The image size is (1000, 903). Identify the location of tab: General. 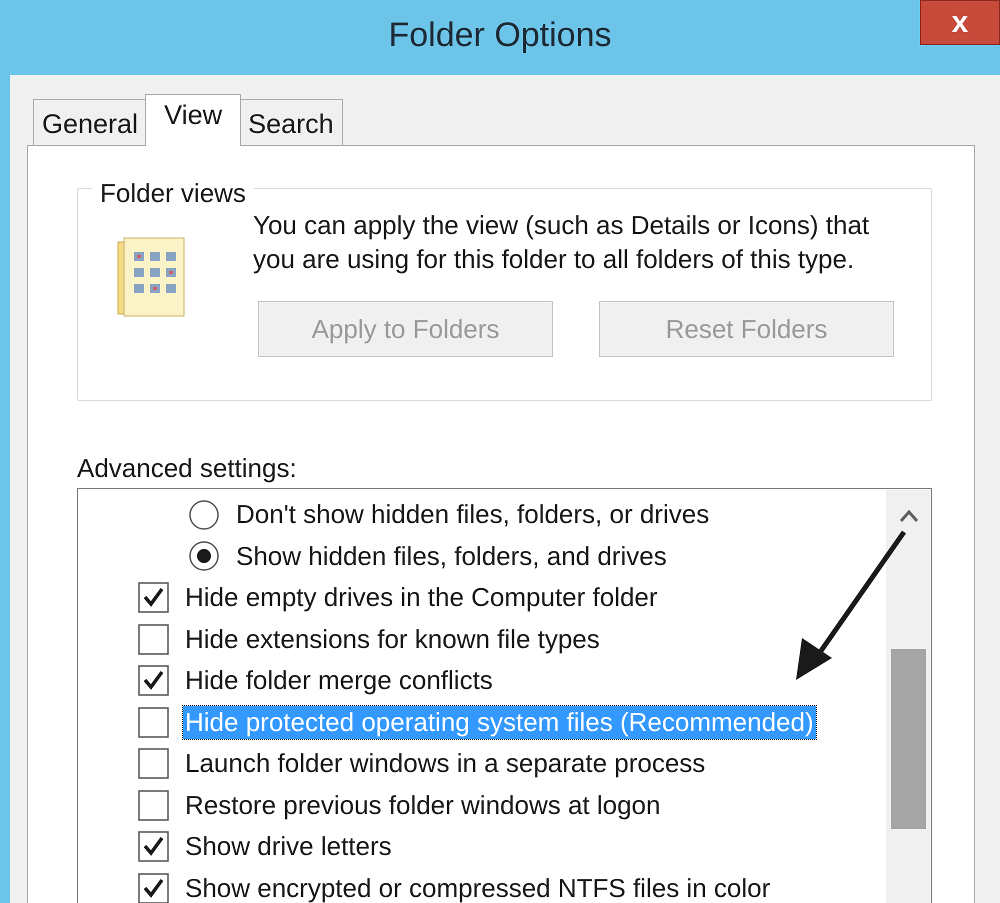
(90, 122).